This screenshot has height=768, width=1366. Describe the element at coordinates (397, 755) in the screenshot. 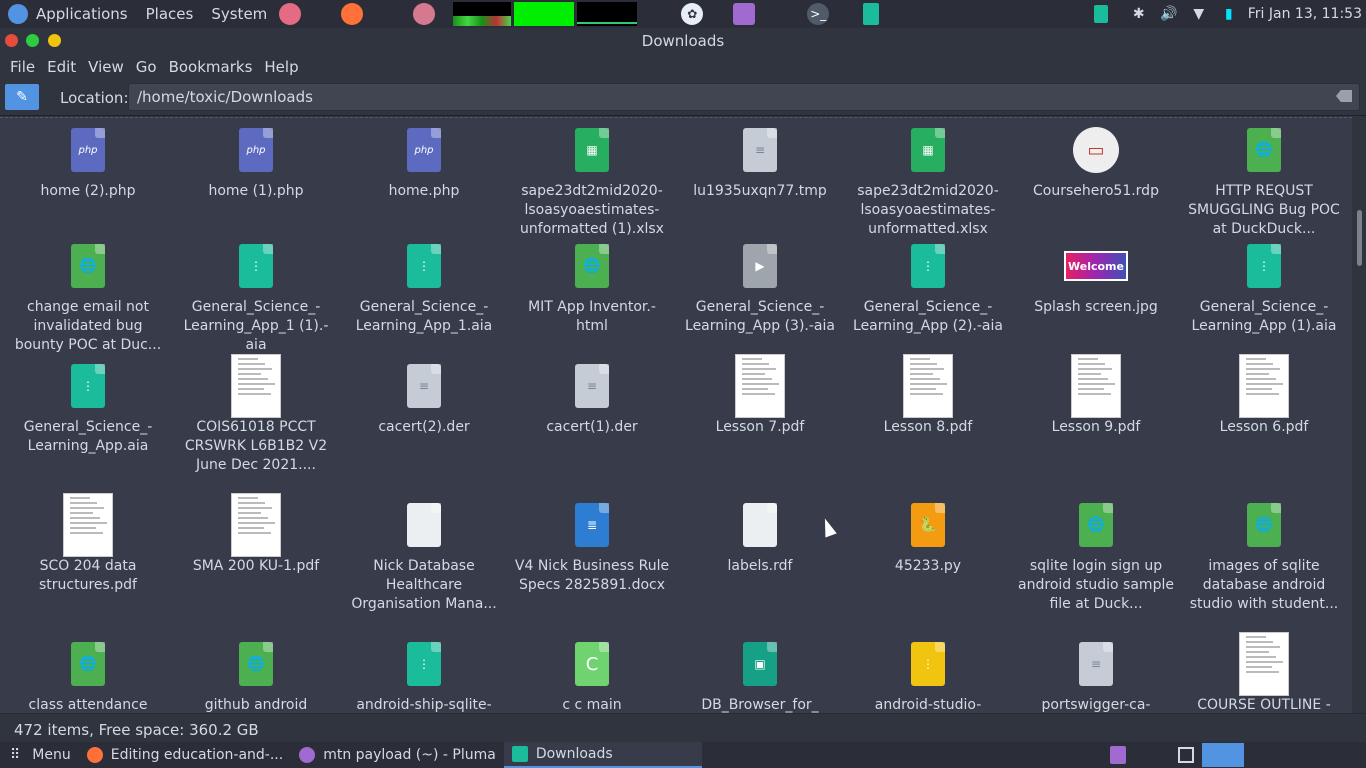

I see `taskbar-item-pluma: mtn payload (~) - Pluma` at that location.